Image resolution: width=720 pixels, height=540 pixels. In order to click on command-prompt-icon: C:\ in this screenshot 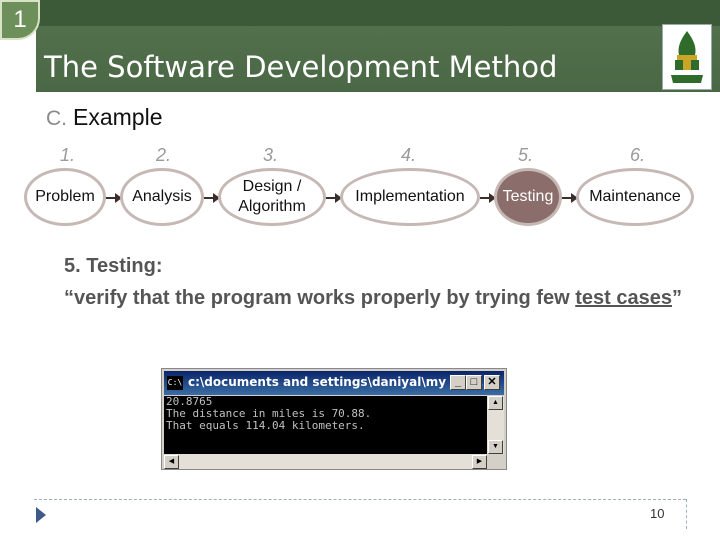, I will do `click(175, 383)`.